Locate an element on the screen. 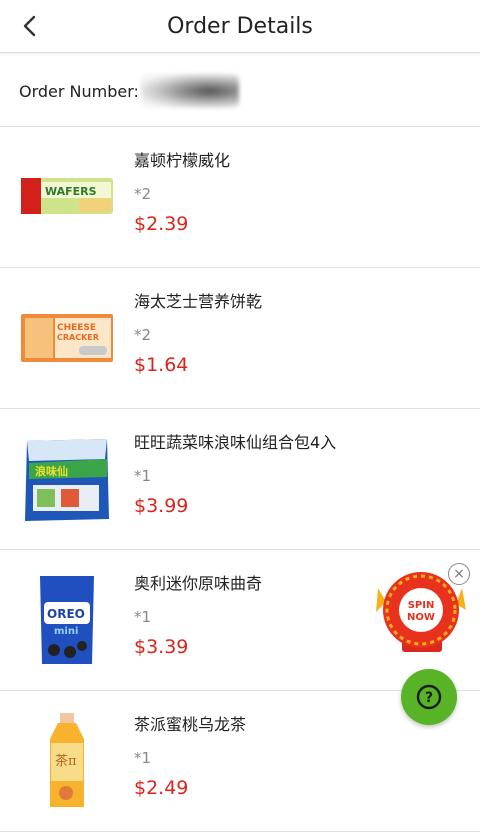 The image size is (480, 832). product-image: 浪味仙 is located at coordinates (67, 479).